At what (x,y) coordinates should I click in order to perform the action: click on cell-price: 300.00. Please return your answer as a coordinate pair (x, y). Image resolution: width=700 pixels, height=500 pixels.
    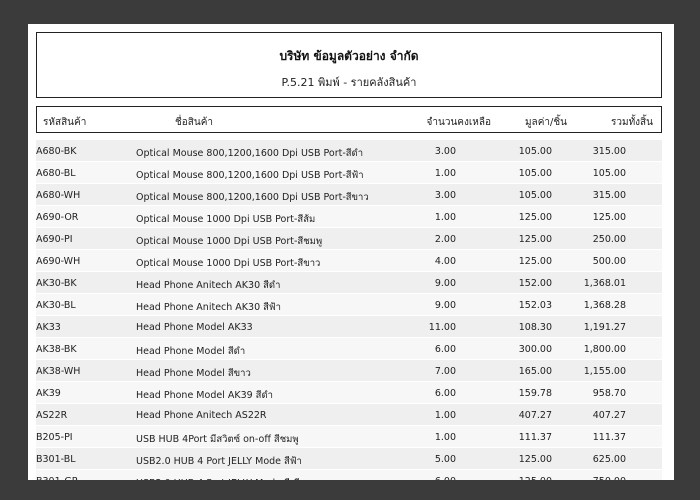
    Looking at the image, I should click on (535, 349).